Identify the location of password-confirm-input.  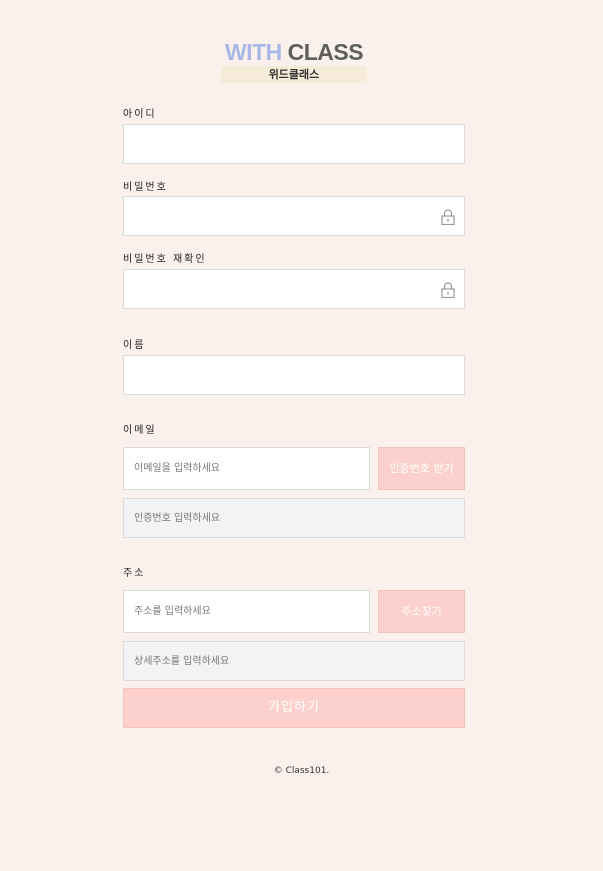
(294, 289).